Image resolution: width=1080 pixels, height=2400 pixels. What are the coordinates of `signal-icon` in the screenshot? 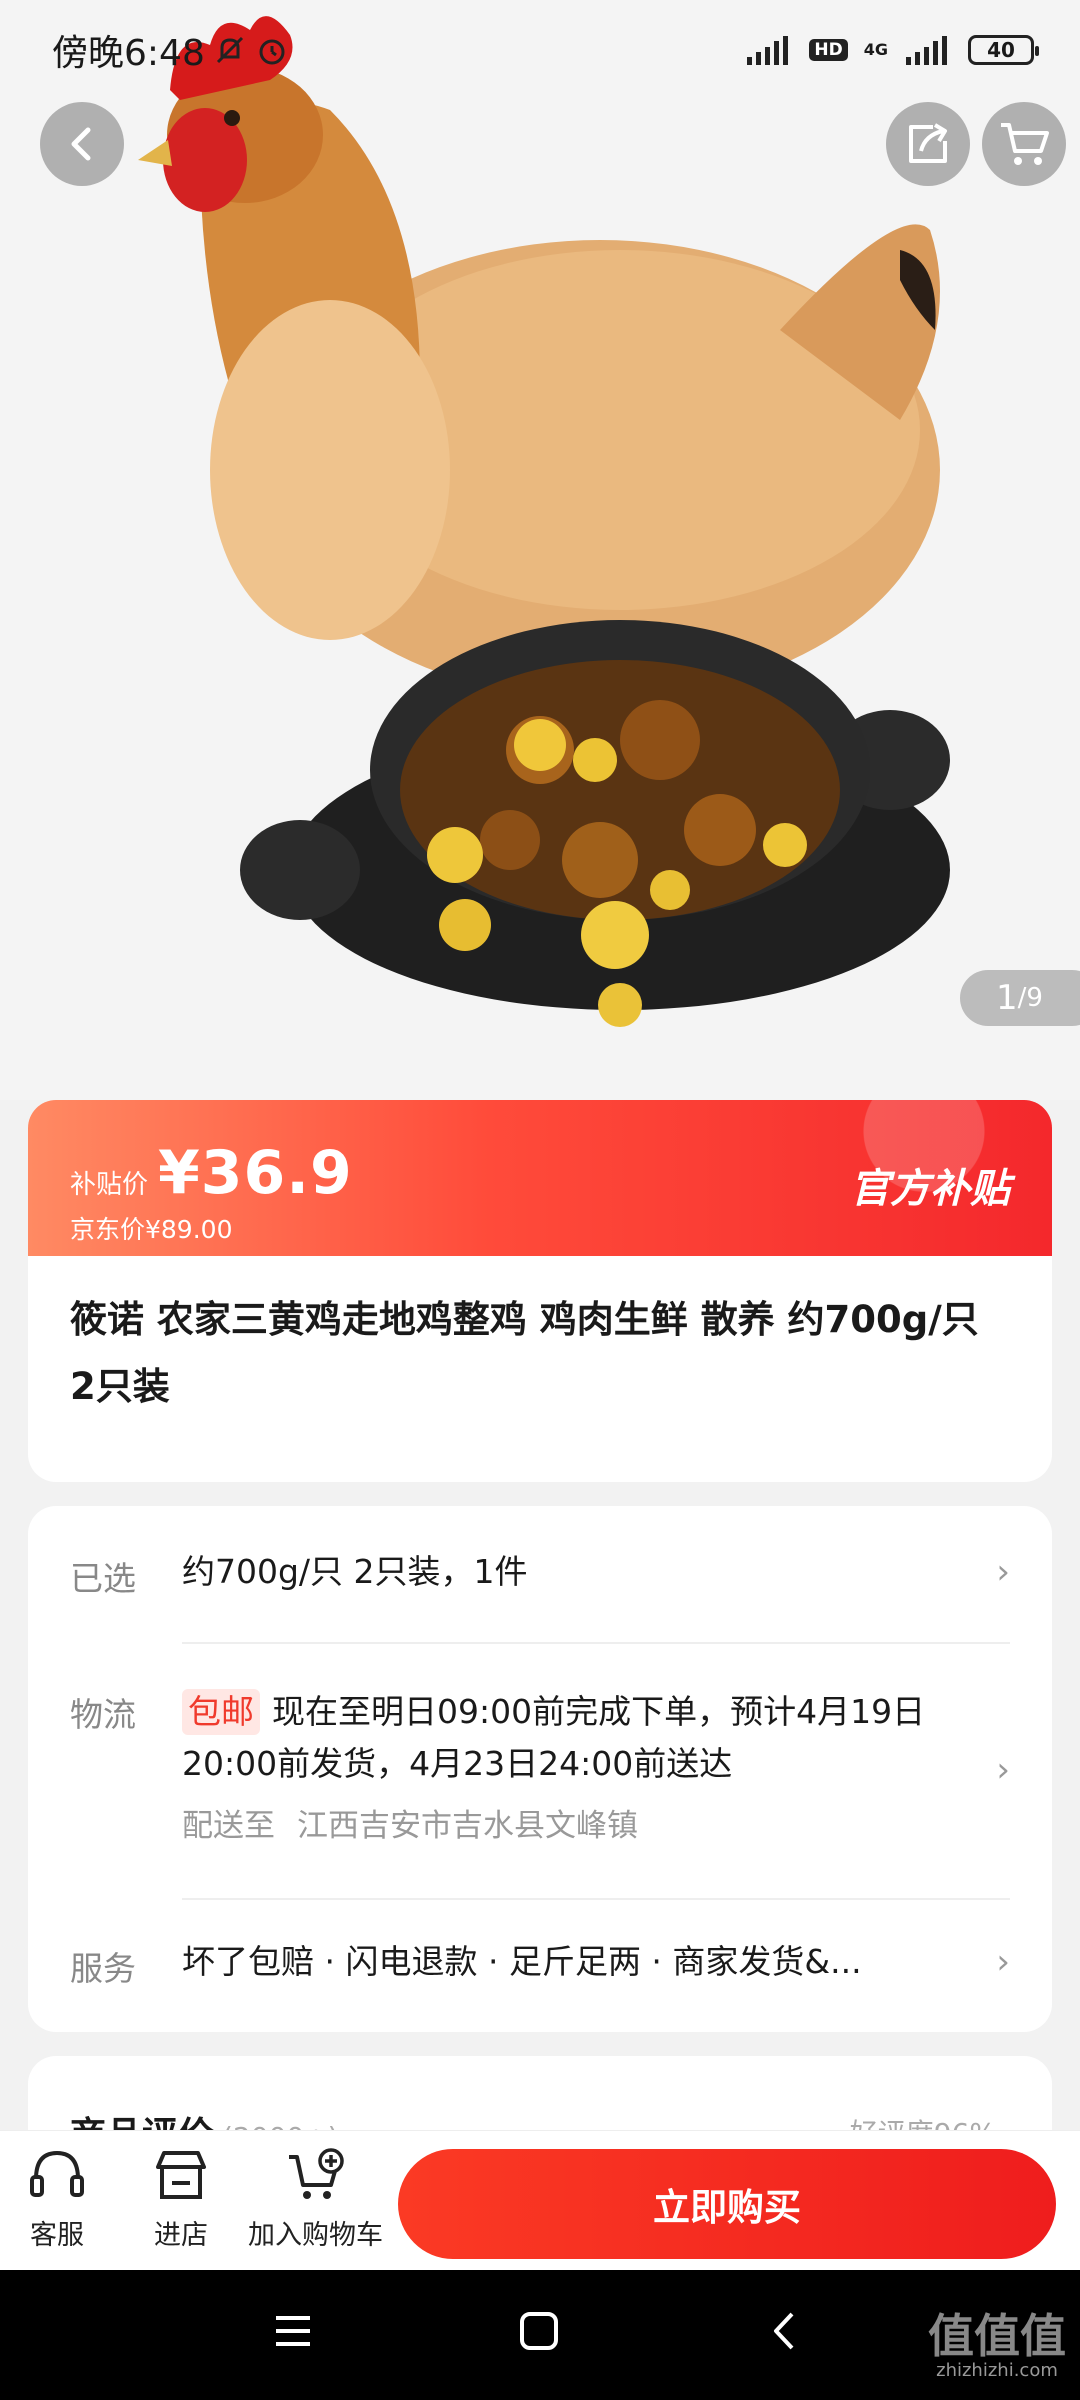 It's located at (768, 50).